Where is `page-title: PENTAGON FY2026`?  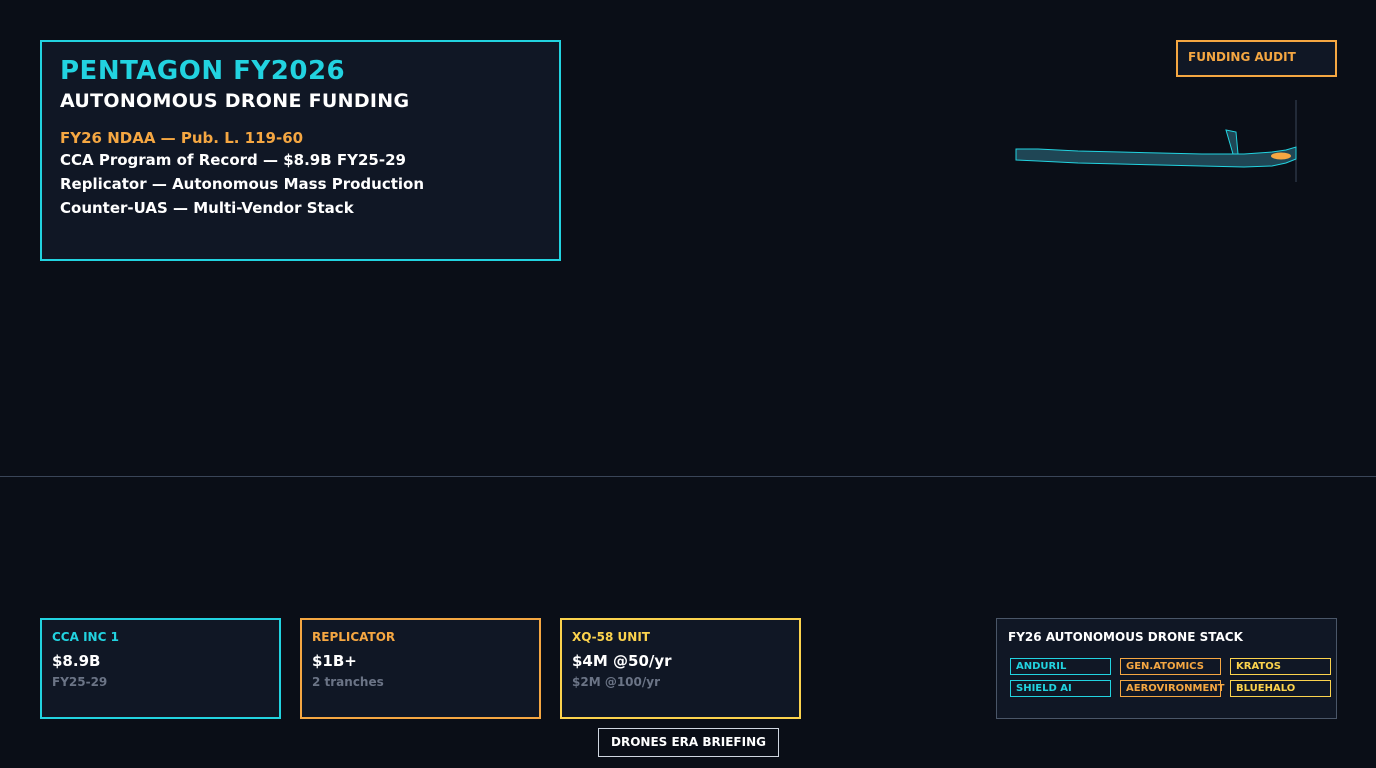 page-title: PENTAGON FY2026 is located at coordinates (203, 71).